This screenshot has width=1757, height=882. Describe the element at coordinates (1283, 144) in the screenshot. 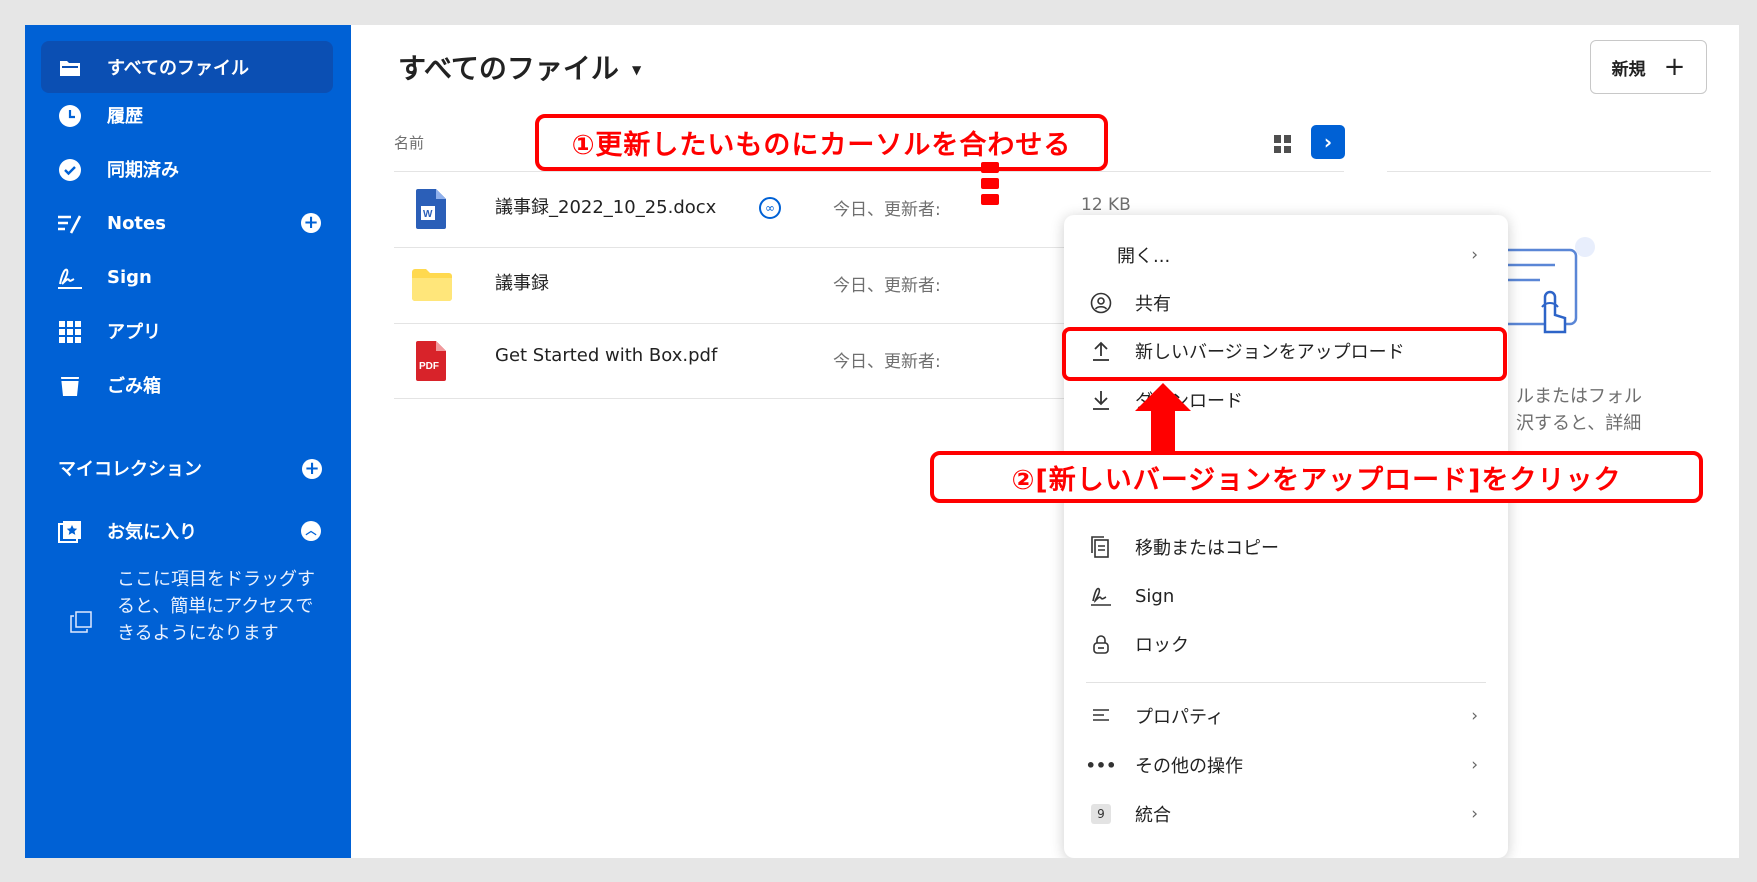

I see `grid-view-icon` at that location.